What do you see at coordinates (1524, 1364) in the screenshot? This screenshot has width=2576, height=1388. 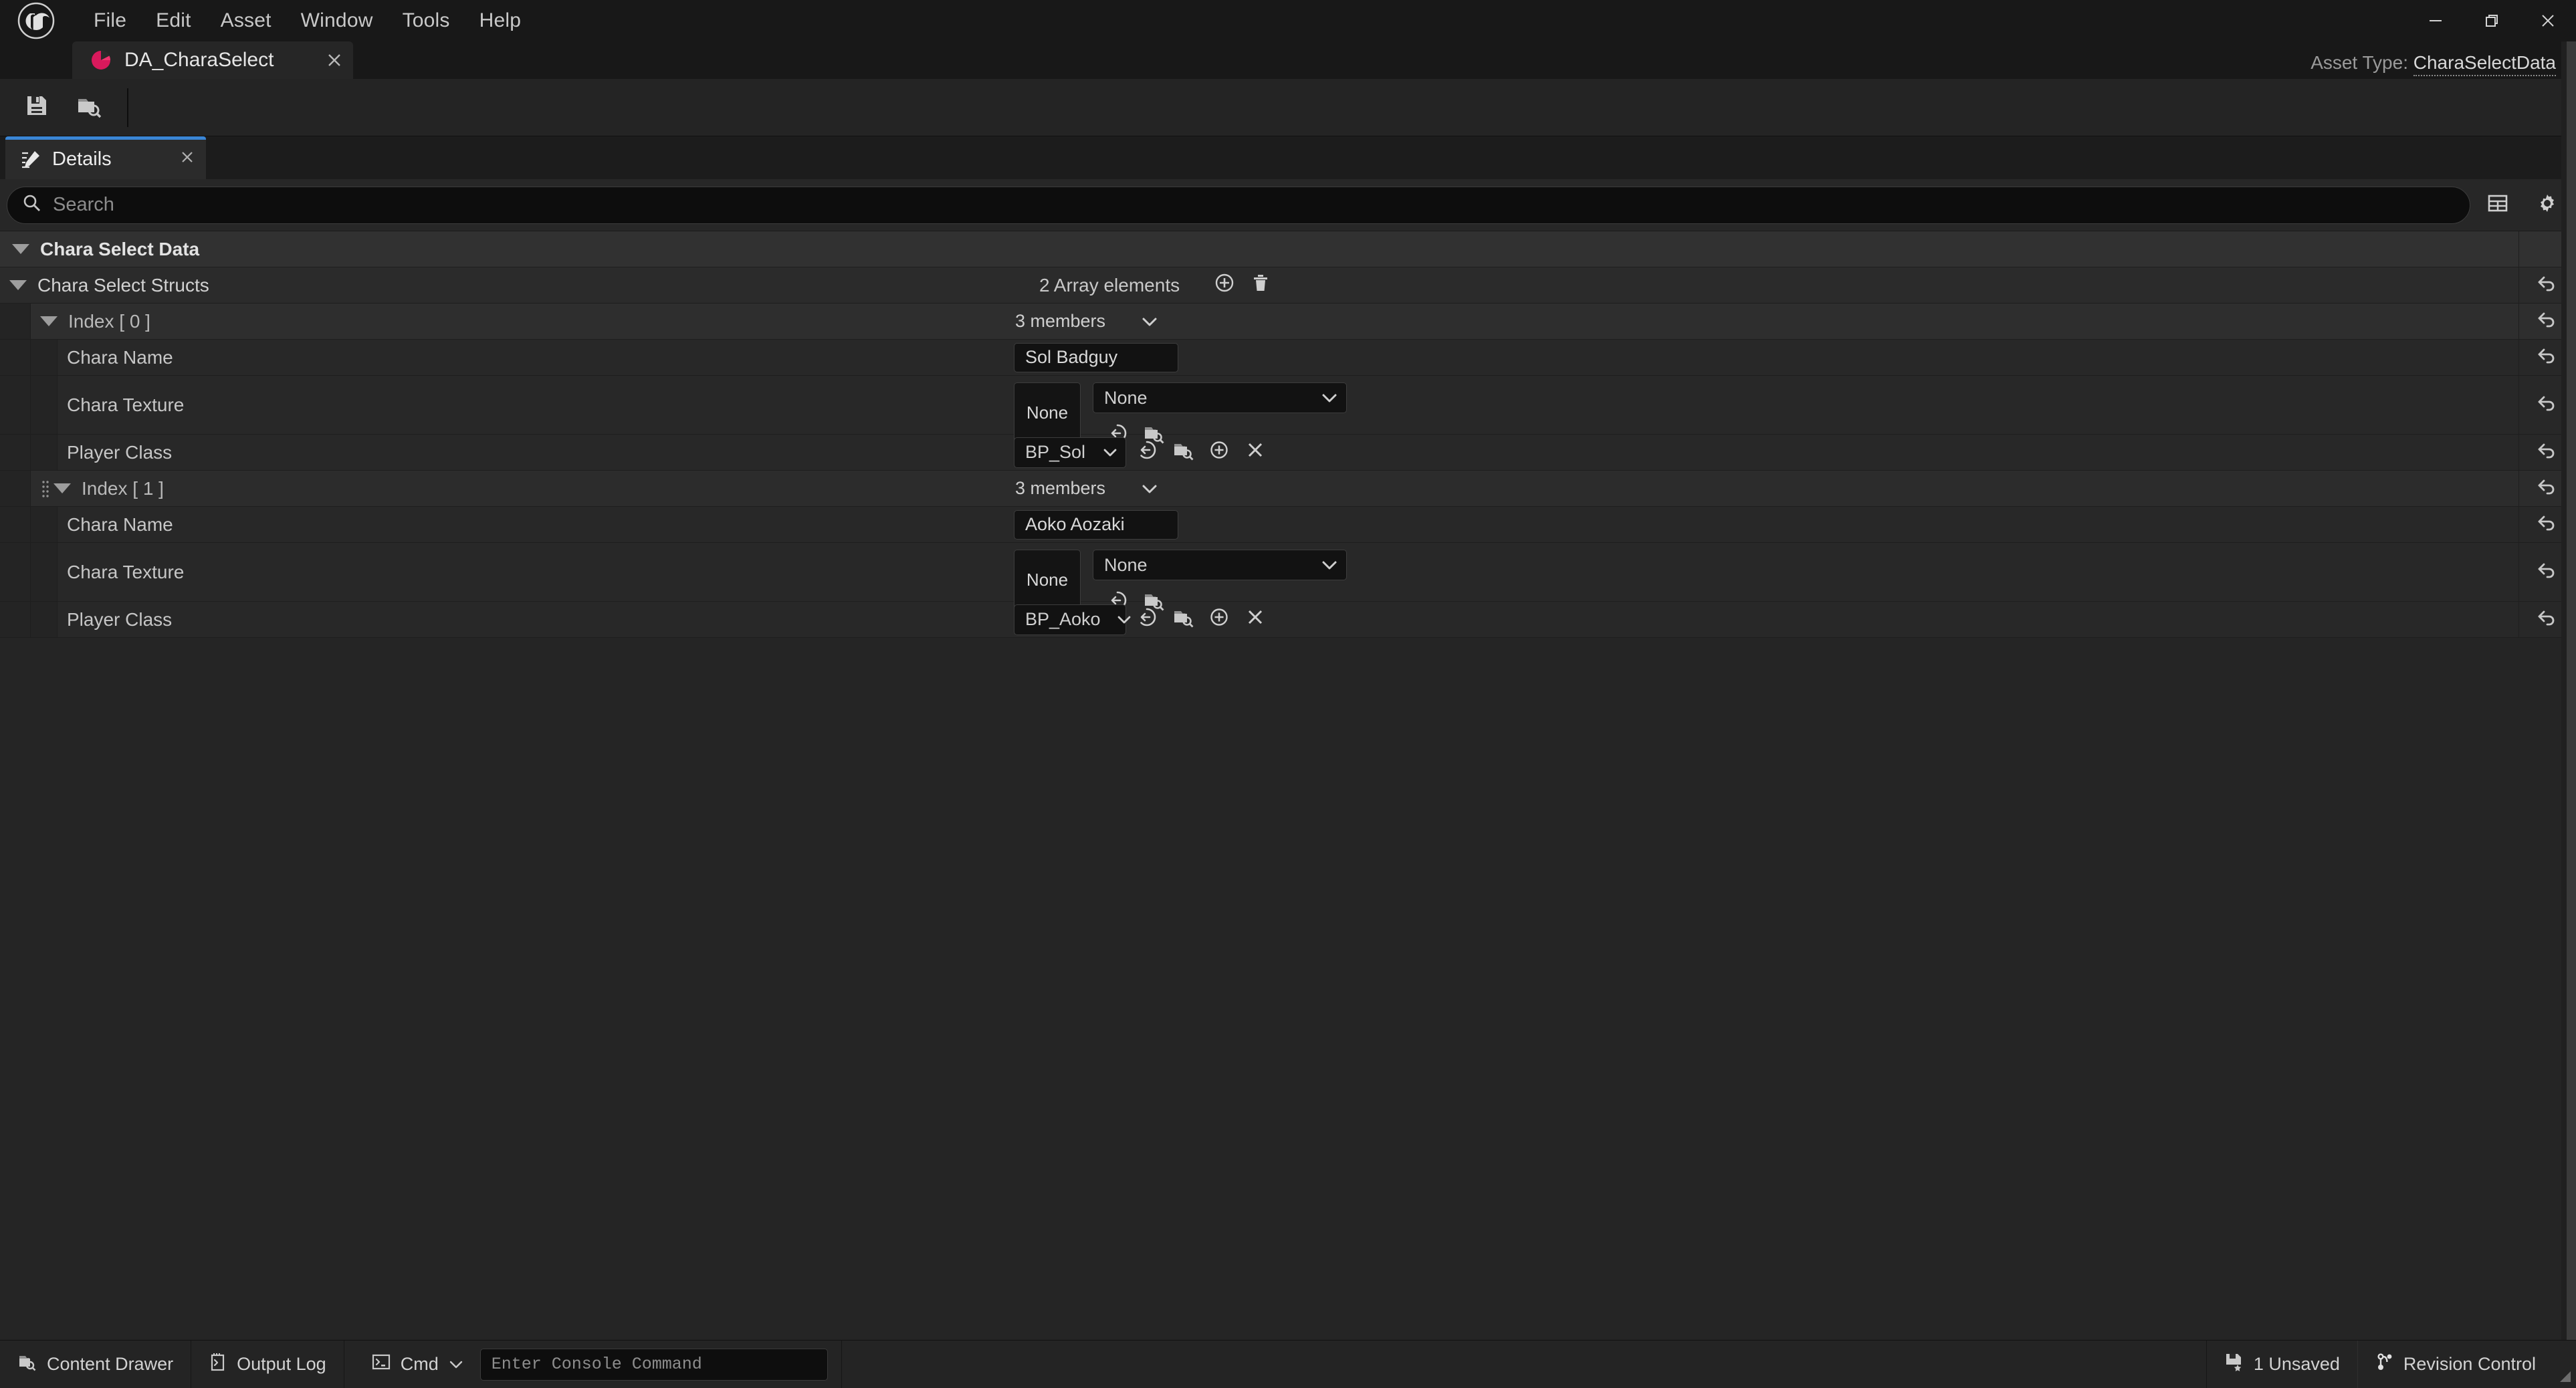 I see `status-bar-spacer` at bounding box center [1524, 1364].